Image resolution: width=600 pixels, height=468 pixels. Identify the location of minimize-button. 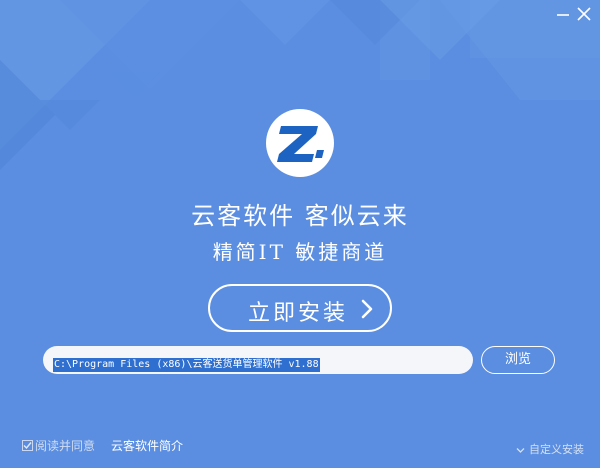
(563, 14).